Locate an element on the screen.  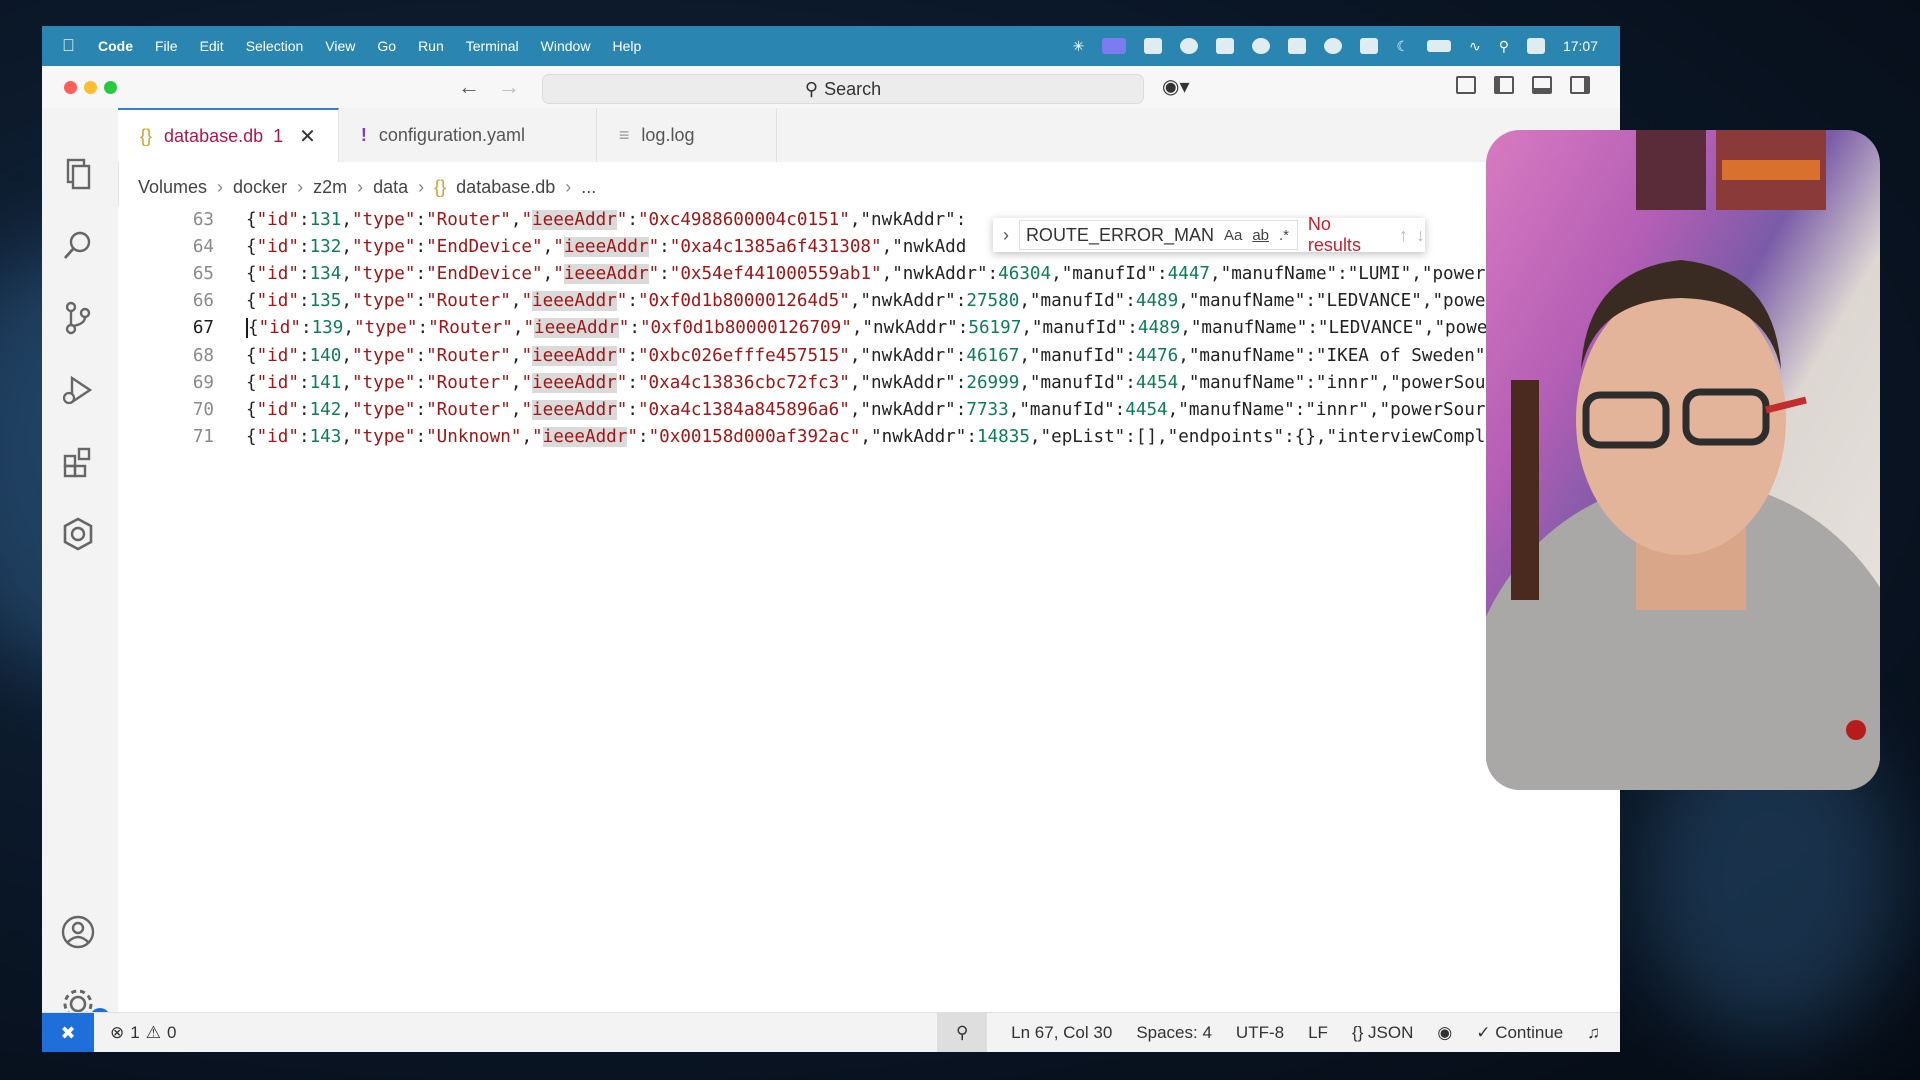
end-of-line: LF is located at coordinates (1318, 1033).